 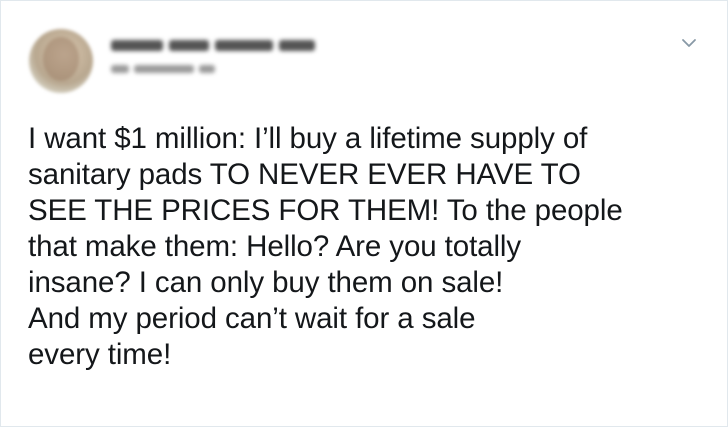 I want to click on tweet-text-line: SEE THE PRICES FOR THEM! To the people, so click(x=325, y=210).